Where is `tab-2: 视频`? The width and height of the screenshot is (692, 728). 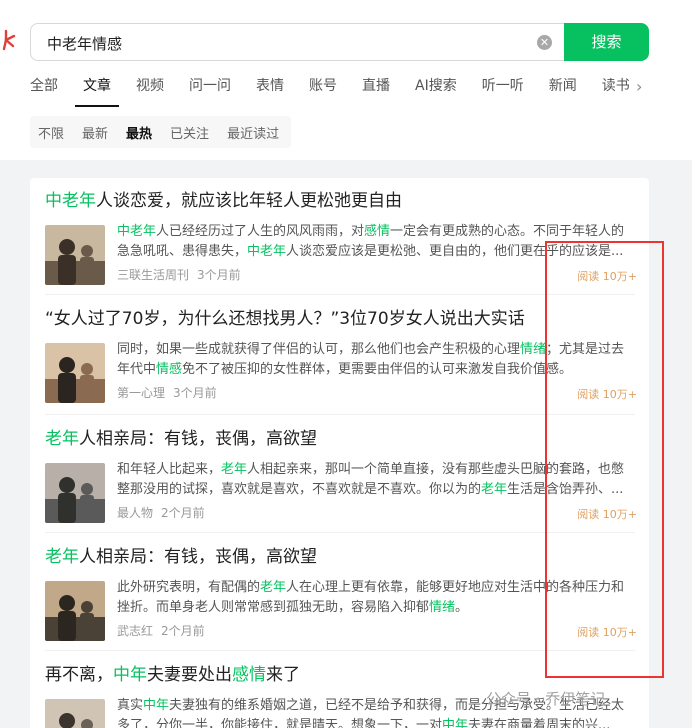 tab-2: 视频 is located at coordinates (150, 90).